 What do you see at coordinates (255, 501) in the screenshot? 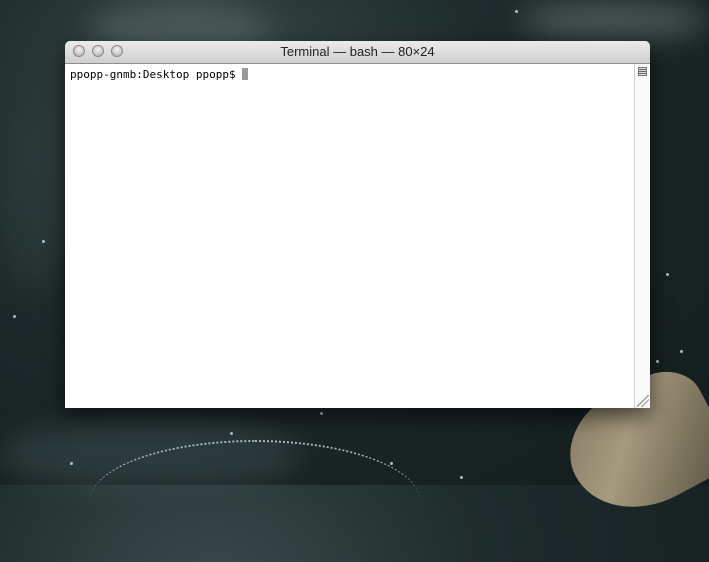
I see `water-streak` at bounding box center [255, 501].